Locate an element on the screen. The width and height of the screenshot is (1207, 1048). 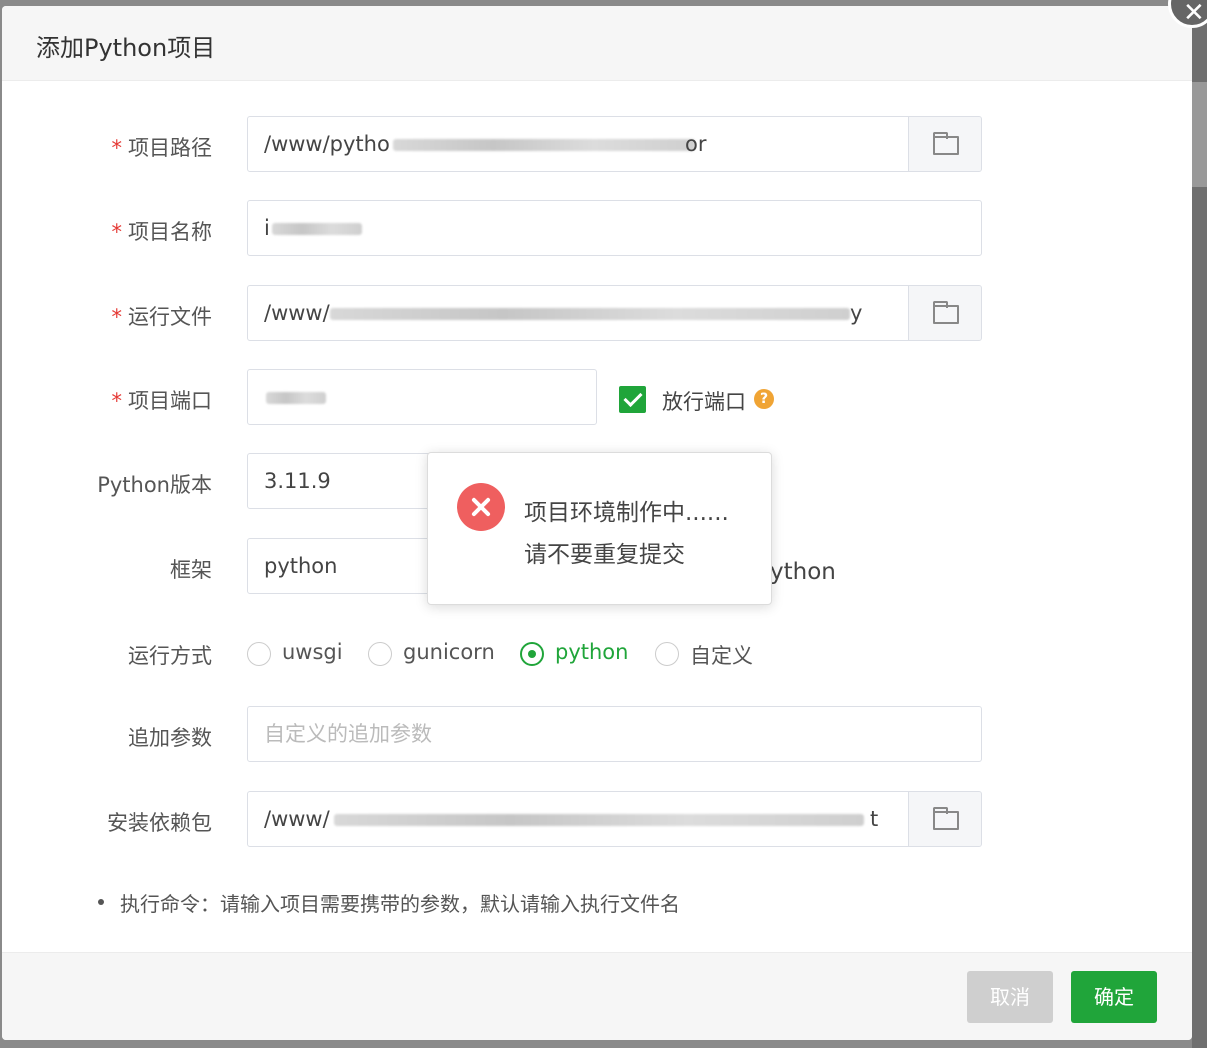
radio-gunicorn: gunicorn is located at coordinates (433, 653).